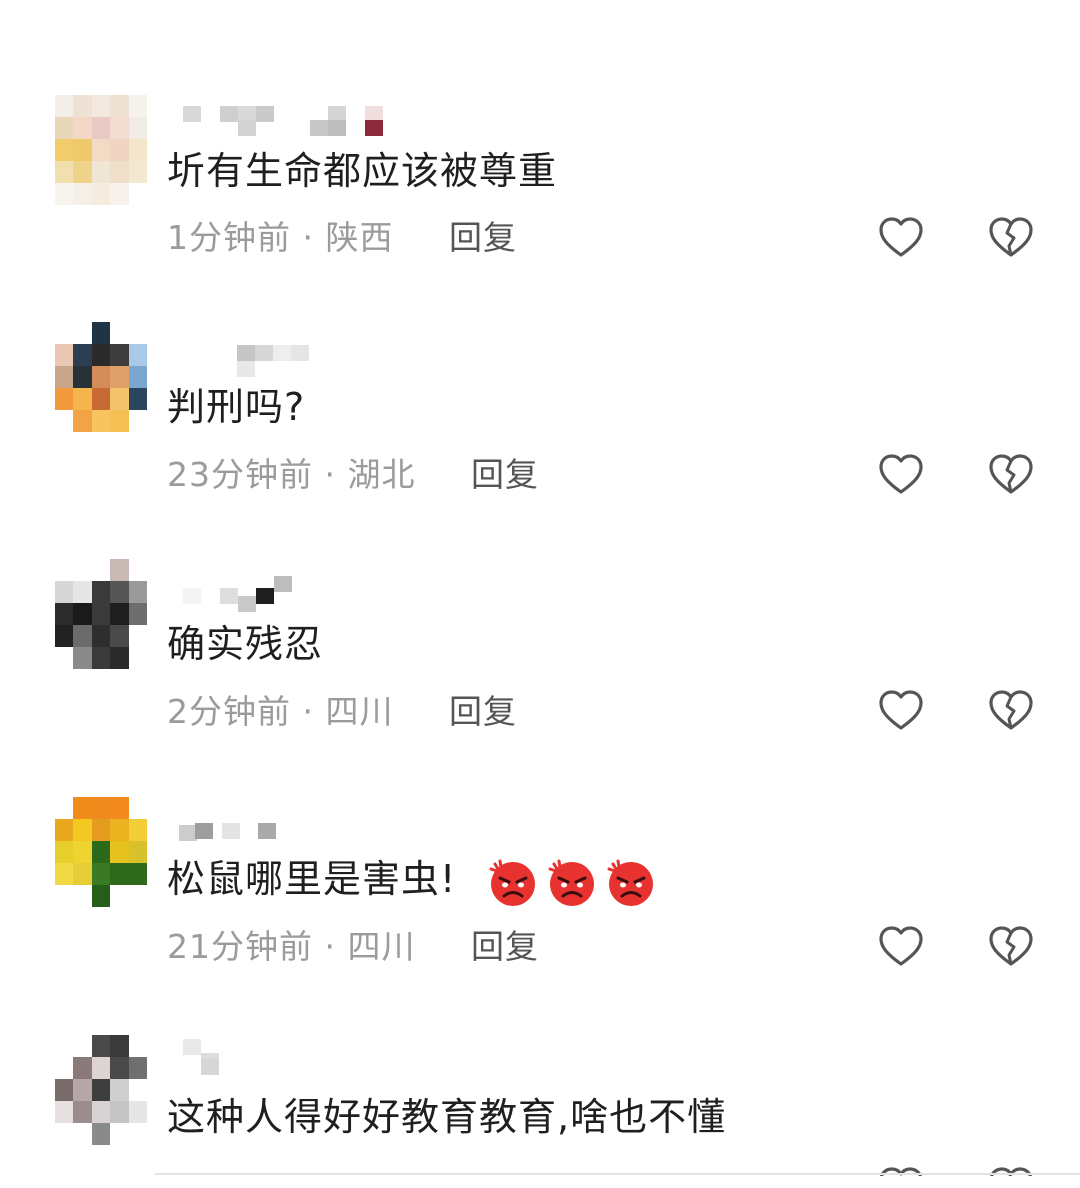  Describe the element at coordinates (353, 475) in the screenshot. I see `comment-meta: 23分钟前 · 湖北 回复` at that location.